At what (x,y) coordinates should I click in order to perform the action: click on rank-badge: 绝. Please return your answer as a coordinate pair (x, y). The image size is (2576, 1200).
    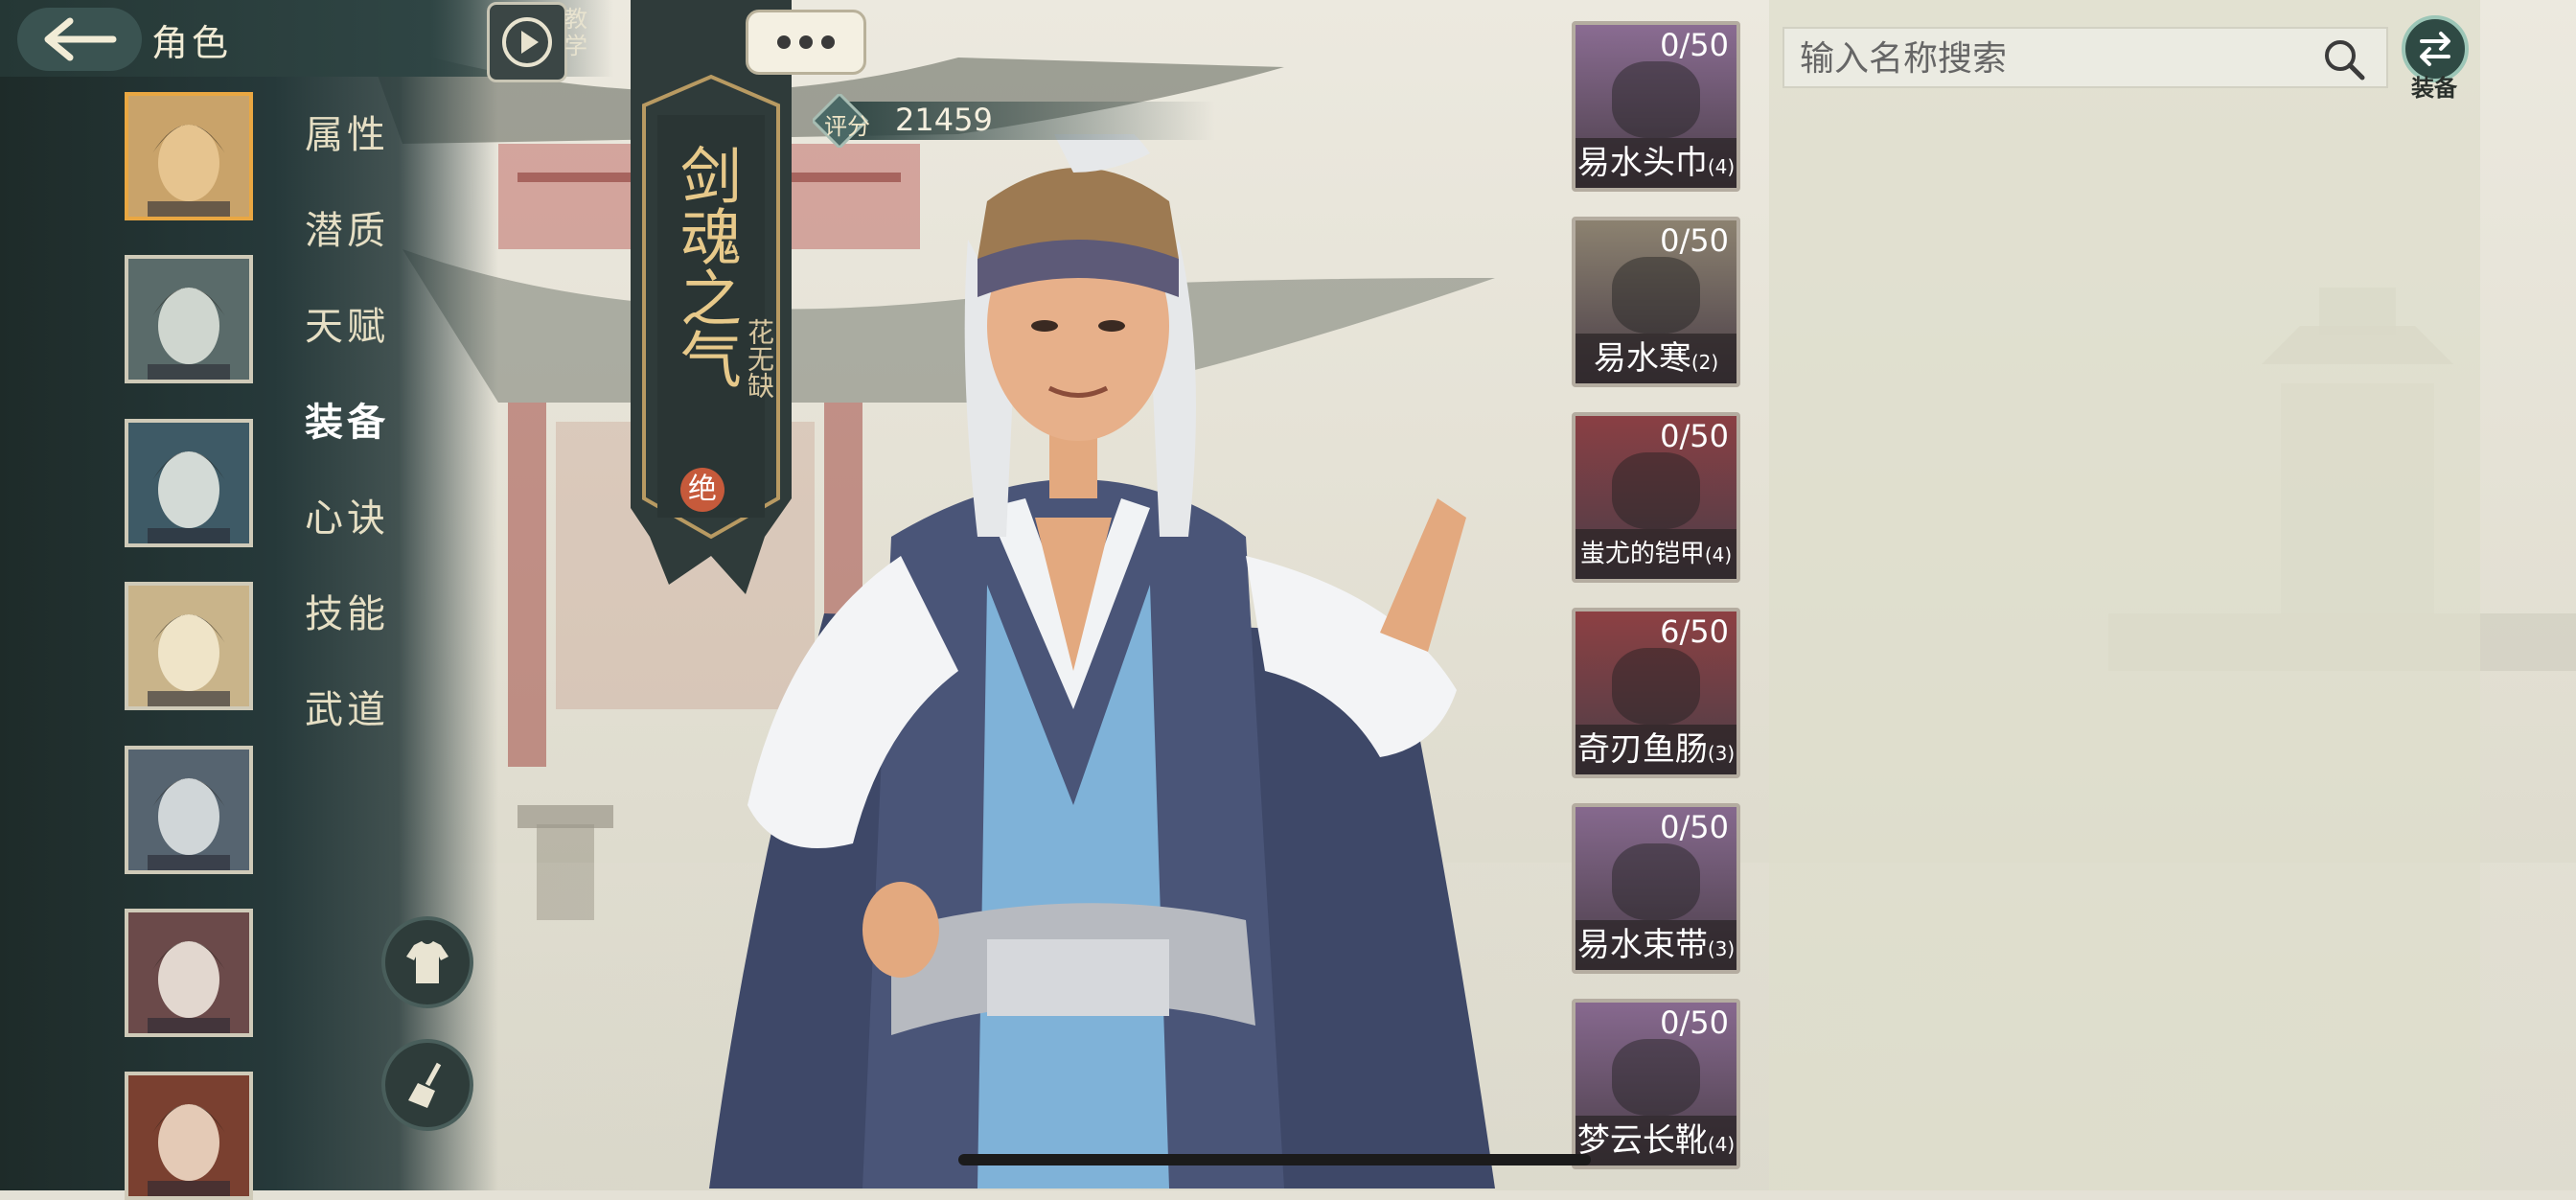
    Looking at the image, I should click on (702, 490).